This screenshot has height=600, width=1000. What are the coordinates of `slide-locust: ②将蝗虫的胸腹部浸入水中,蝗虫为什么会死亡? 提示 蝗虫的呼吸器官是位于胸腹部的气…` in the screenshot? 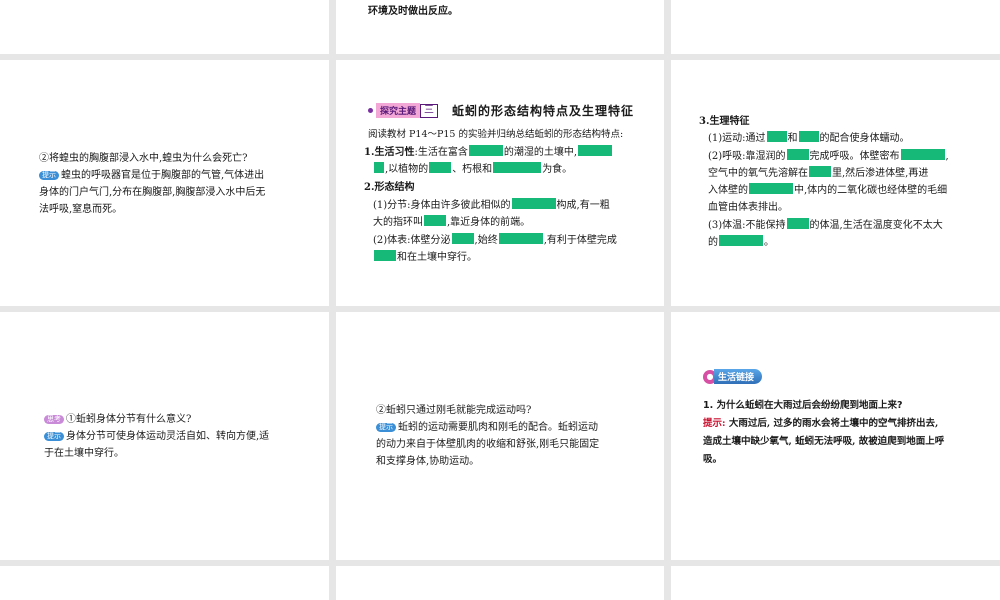 It's located at (164, 183).